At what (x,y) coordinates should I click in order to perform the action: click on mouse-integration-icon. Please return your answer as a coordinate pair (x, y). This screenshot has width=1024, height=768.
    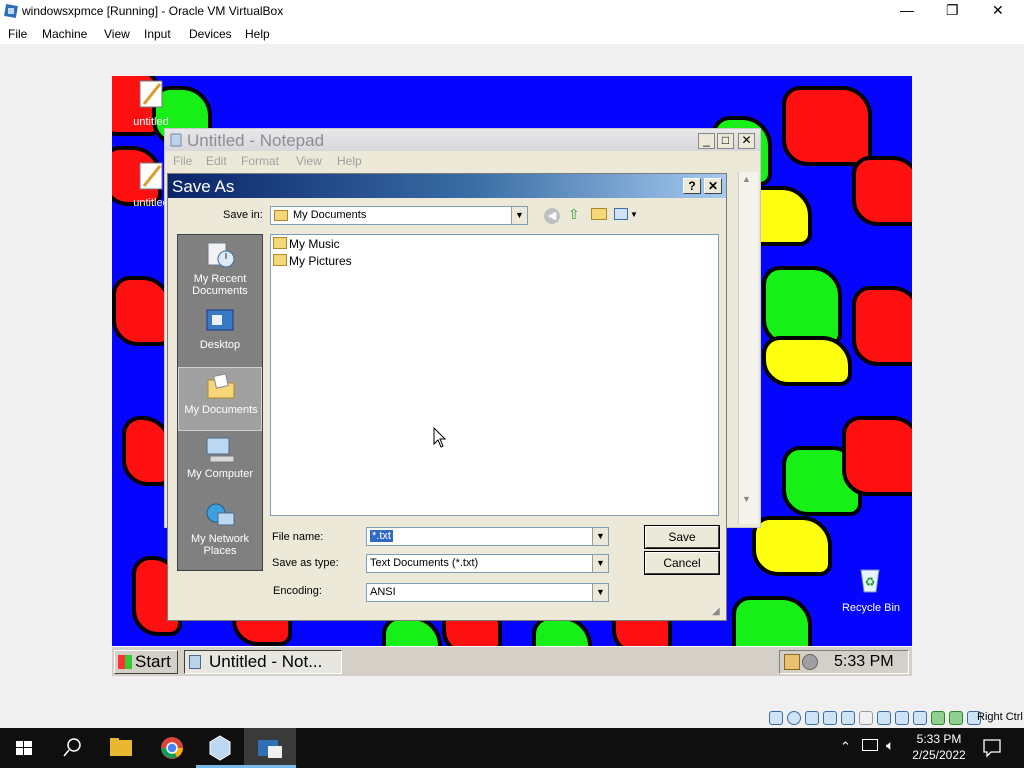
    Looking at the image, I should click on (956, 718).